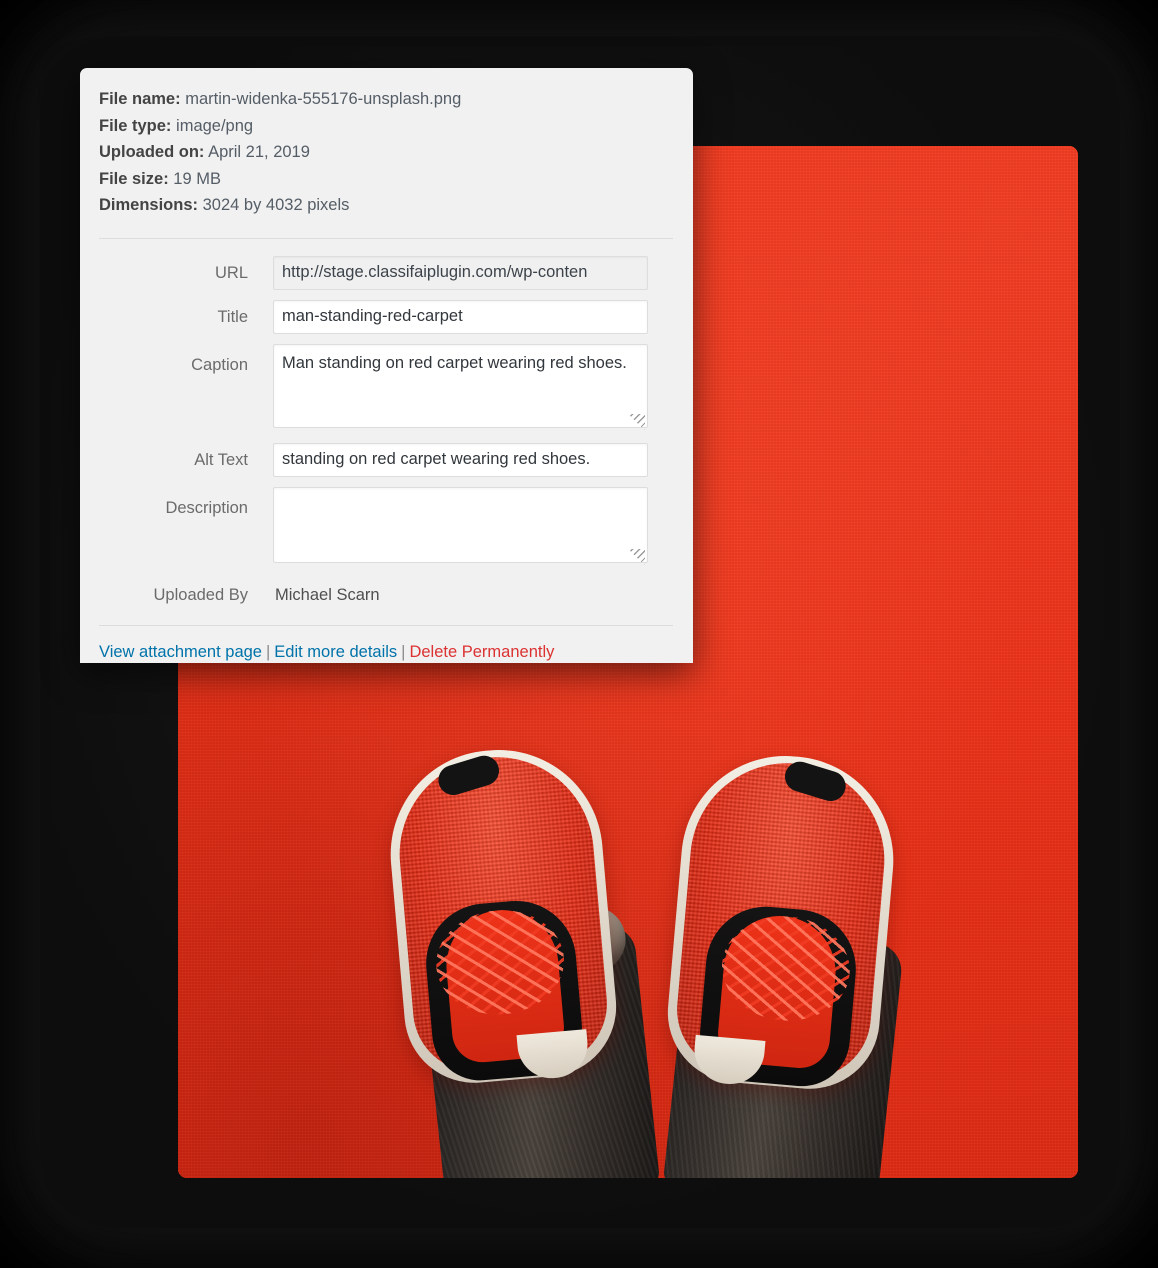 This screenshot has width=1158, height=1268. Describe the element at coordinates (219, 364) in the screenshot. I see `caption-label: Caption` at that location.